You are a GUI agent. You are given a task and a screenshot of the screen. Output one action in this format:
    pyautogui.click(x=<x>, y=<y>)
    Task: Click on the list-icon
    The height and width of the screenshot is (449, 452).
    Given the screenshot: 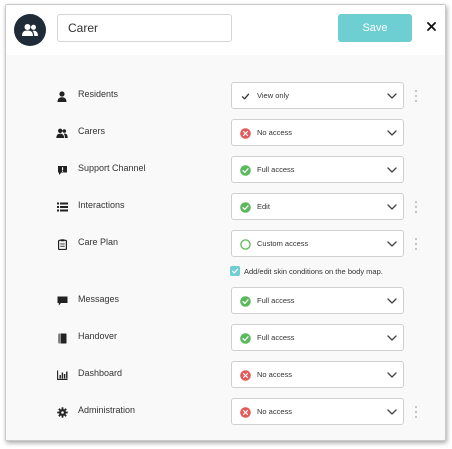 What is the action you would take?
    pyautogui.click(x=62, y=207)
    